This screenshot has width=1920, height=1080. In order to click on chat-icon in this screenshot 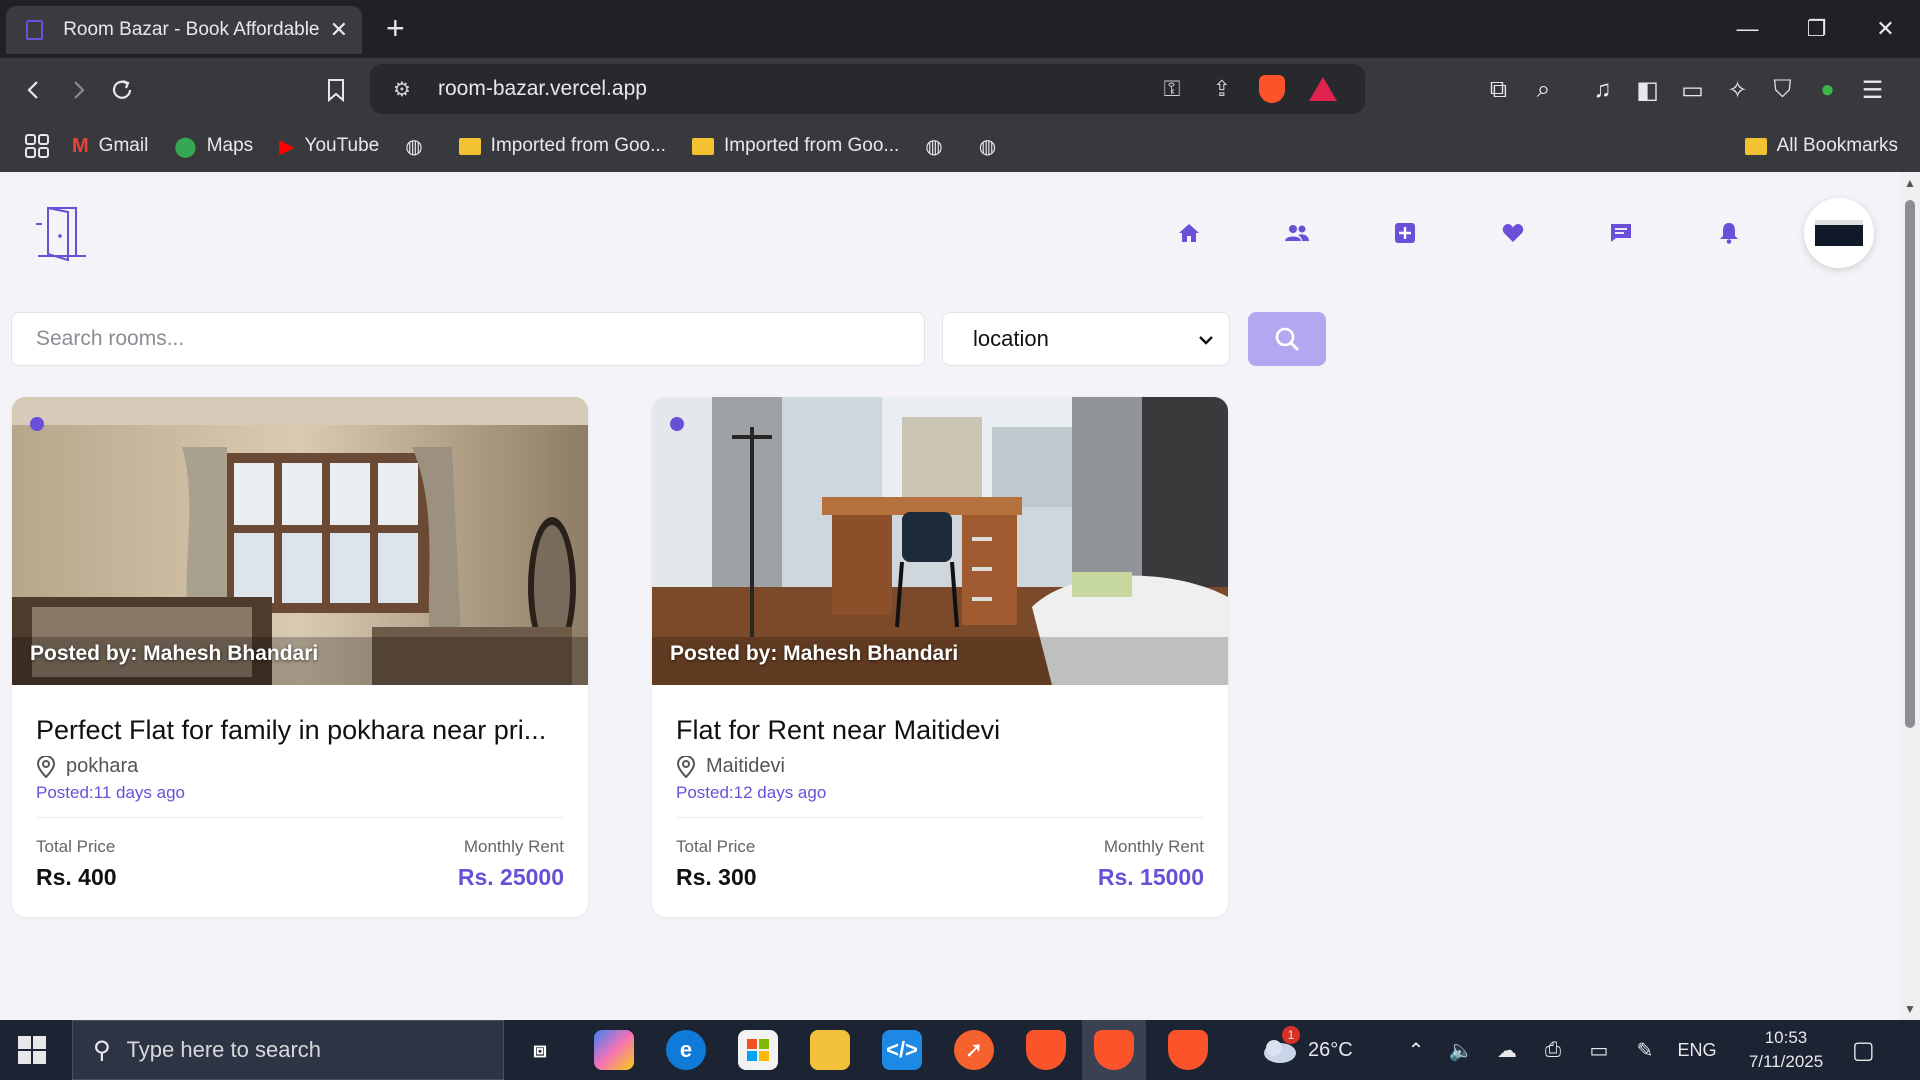, I will do `click(1621, 233)`.